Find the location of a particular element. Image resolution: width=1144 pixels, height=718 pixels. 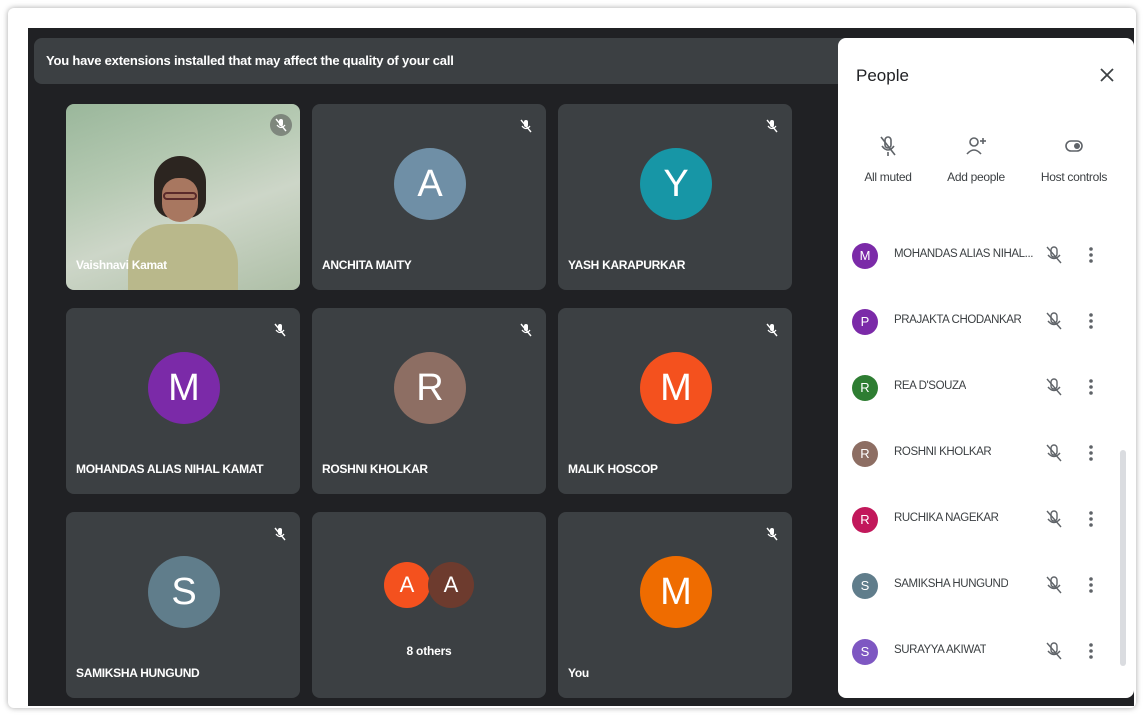

participant-tile: R ROSHNI KHOLKAR is located at coordinates (429, 401).